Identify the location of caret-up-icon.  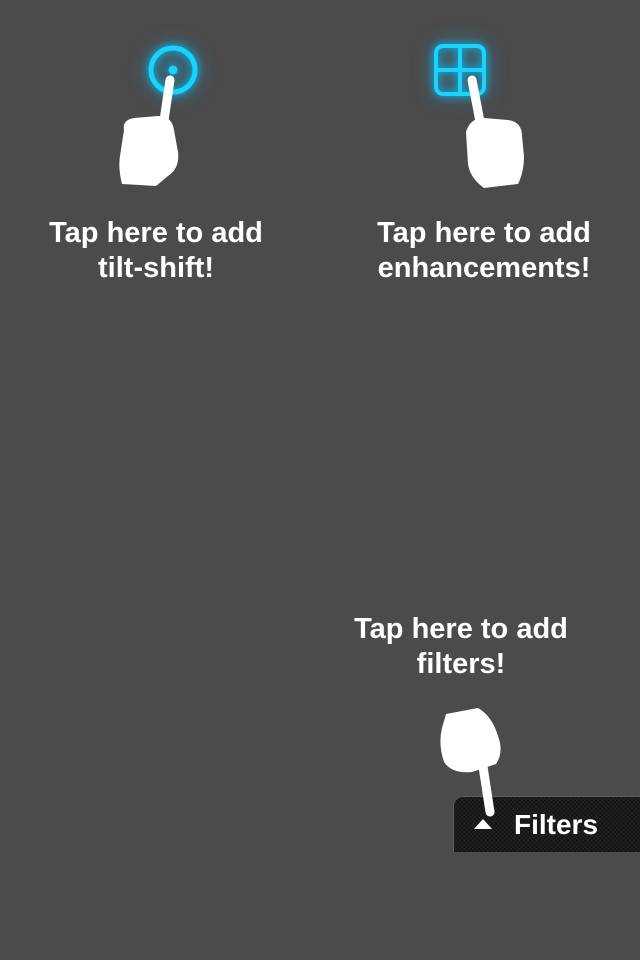
(483, 823).